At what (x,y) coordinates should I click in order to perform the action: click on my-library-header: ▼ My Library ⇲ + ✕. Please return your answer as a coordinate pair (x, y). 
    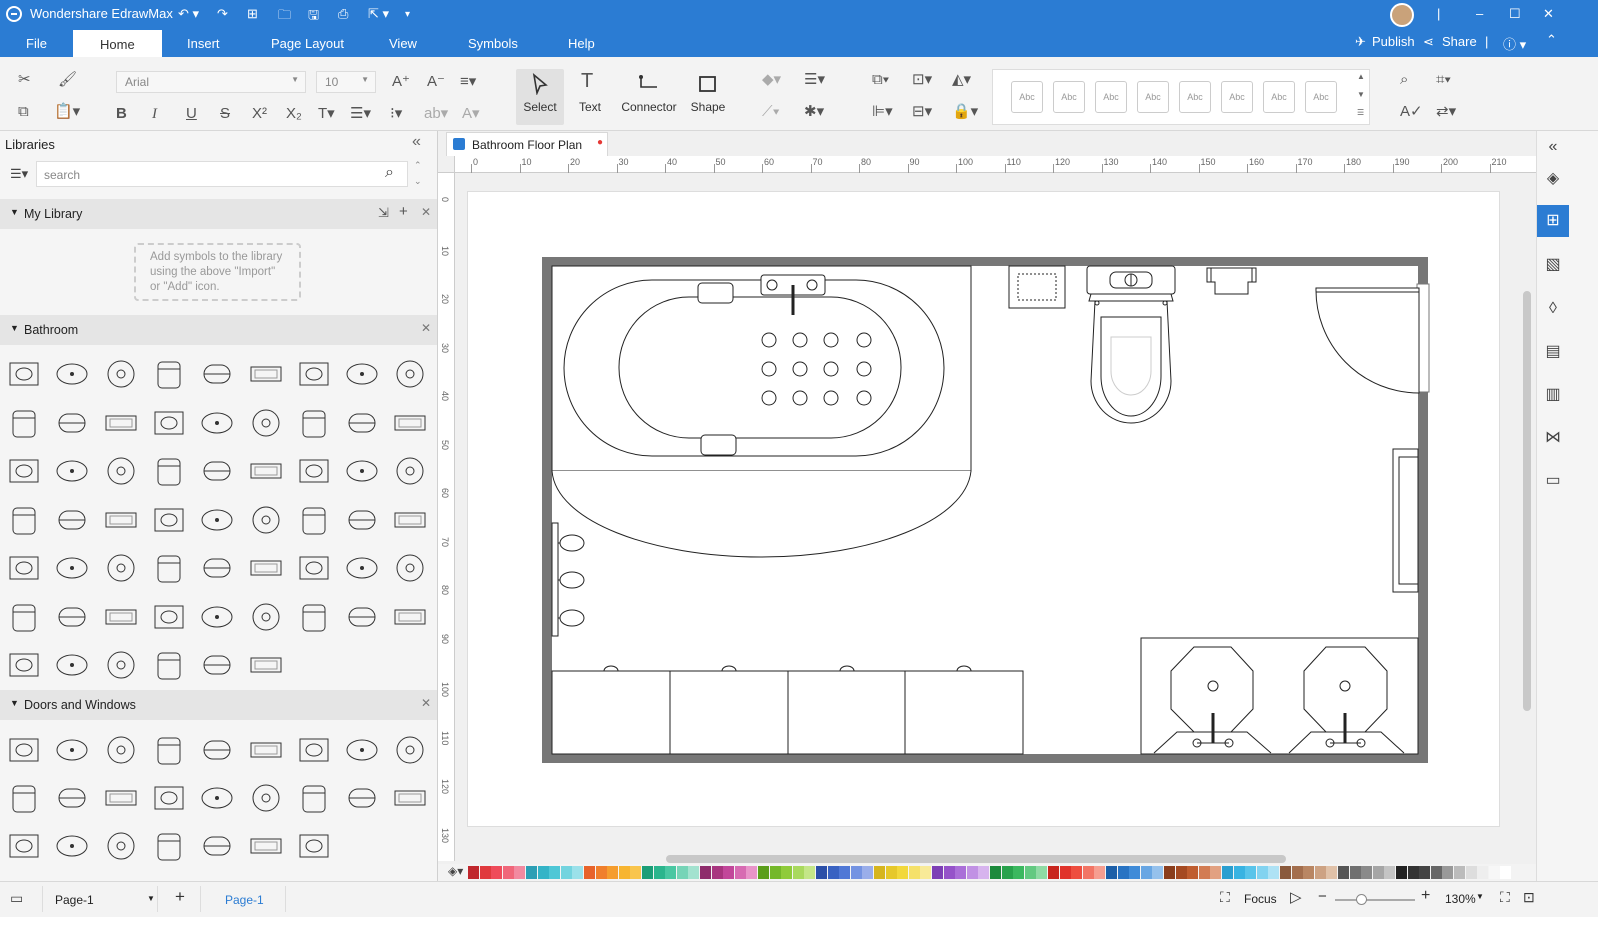
    Looking at the image, I should click on (218, 214).